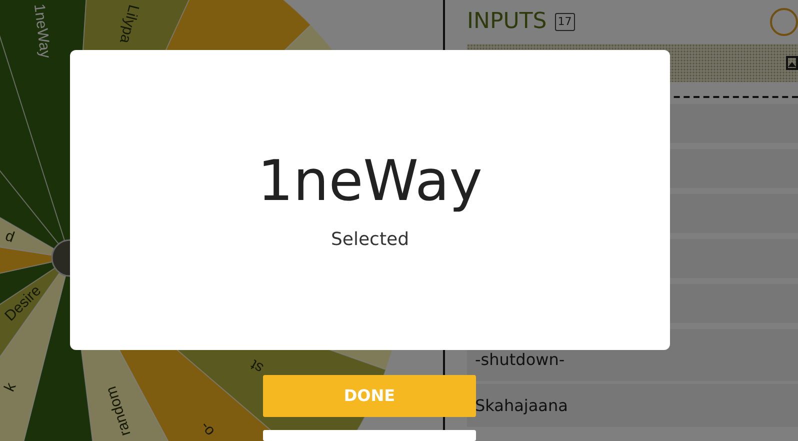  What do you see at coordinates (118, 411) in the screenshot?
I see `wheel-label: random` at bounding box center [118, 411].